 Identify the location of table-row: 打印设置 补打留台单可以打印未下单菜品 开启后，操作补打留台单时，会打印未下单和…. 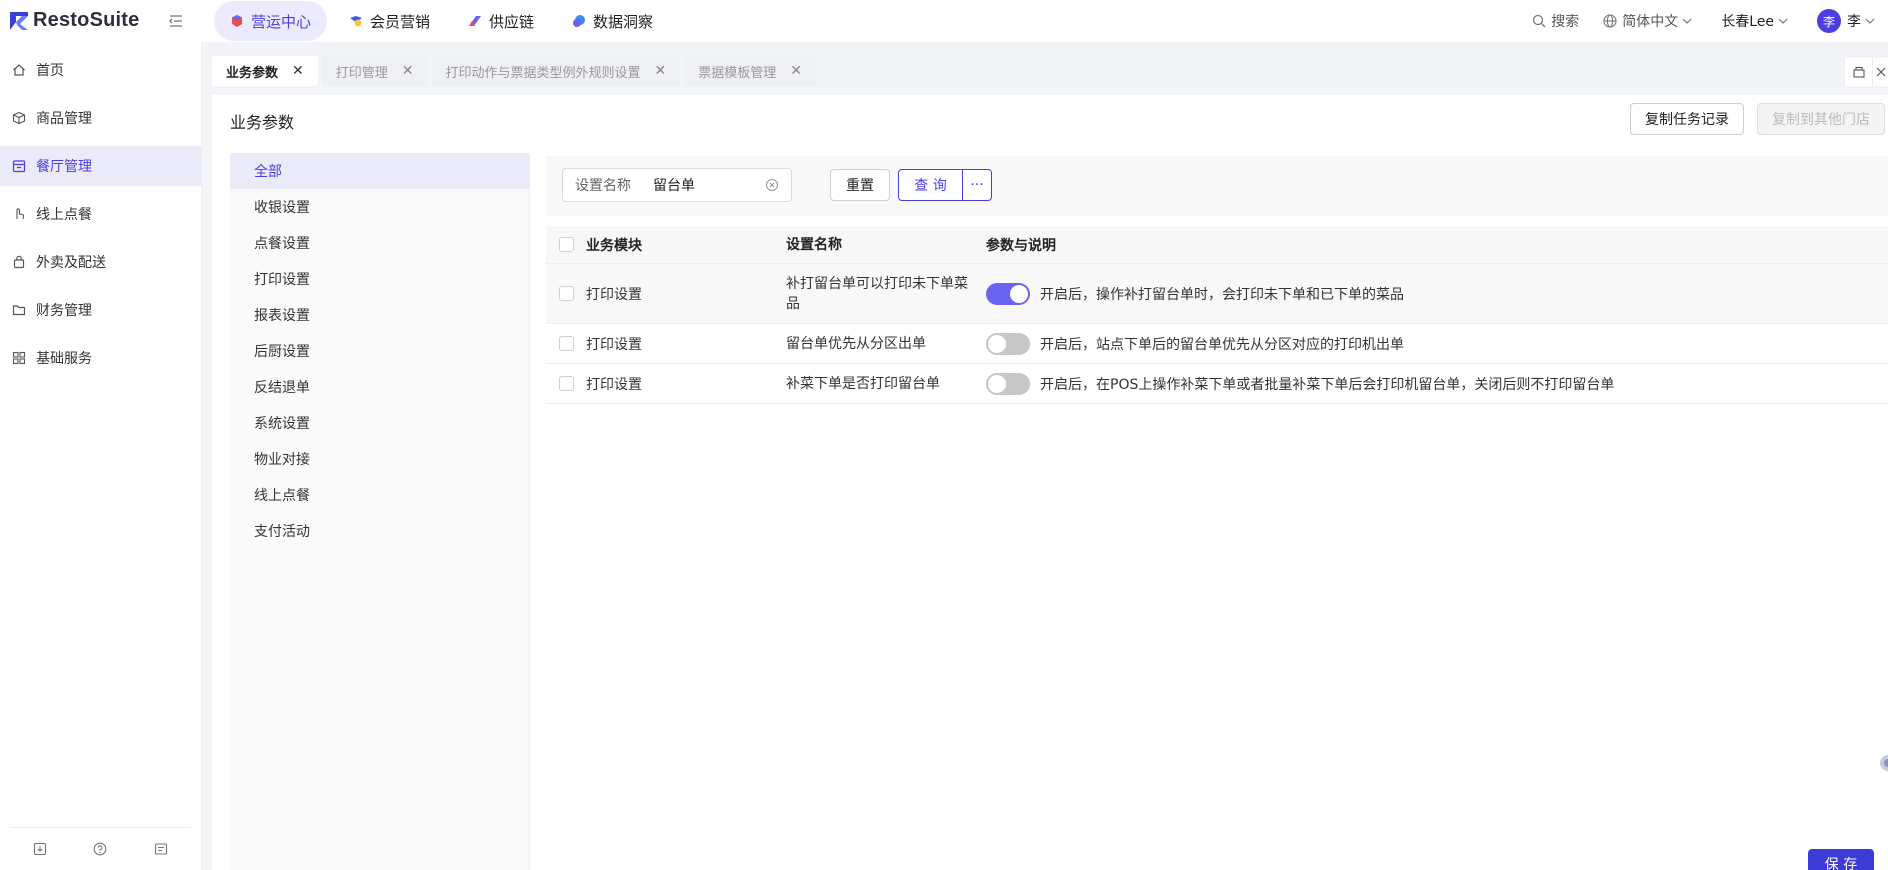
(1217, 294).